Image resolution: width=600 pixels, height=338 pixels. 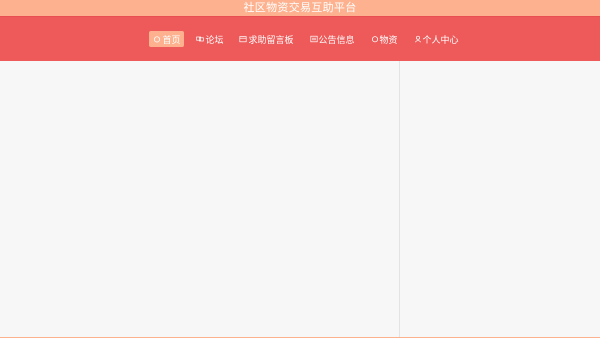 I want to click on goods-icon, so click(x=375, y=39).